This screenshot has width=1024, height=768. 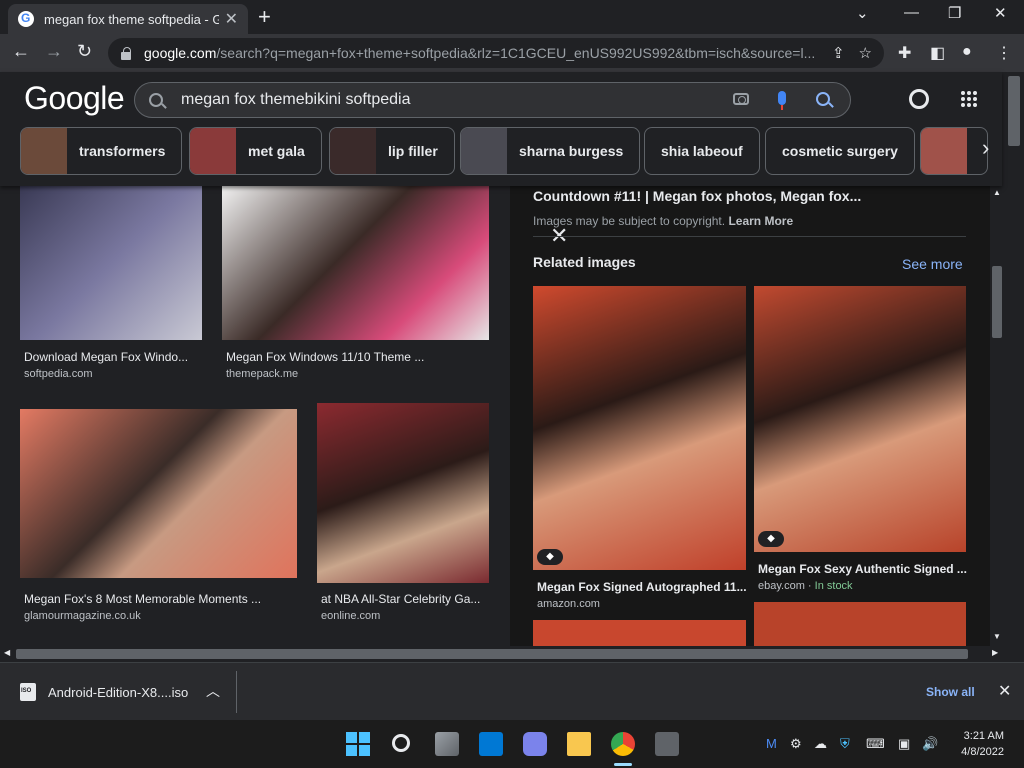 I want to click on chip-sharna-burgess: sharna burgess, so click(x=550, y=151).